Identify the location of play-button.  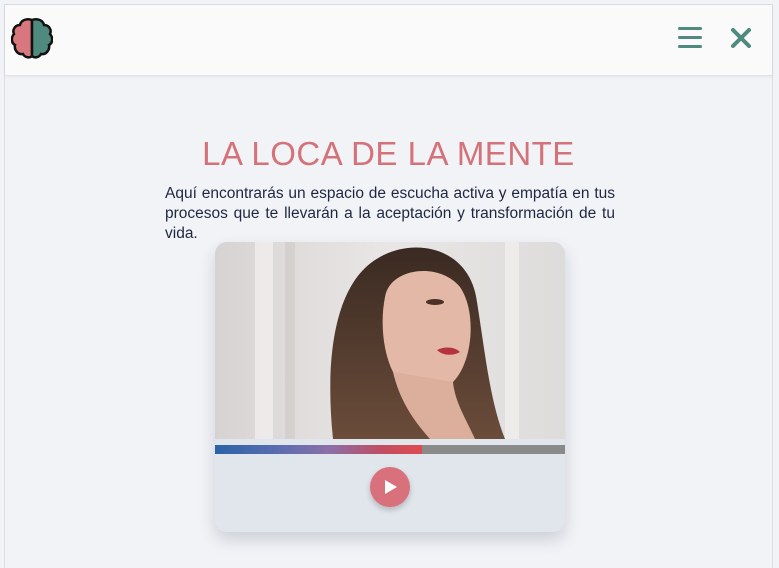
(390, 487).